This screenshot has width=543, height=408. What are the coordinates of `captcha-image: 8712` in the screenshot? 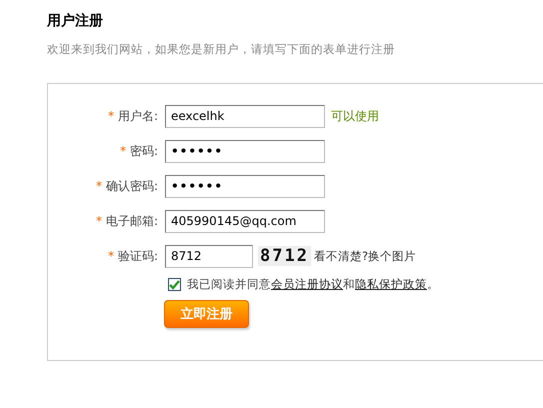 It's located at (284, 256).